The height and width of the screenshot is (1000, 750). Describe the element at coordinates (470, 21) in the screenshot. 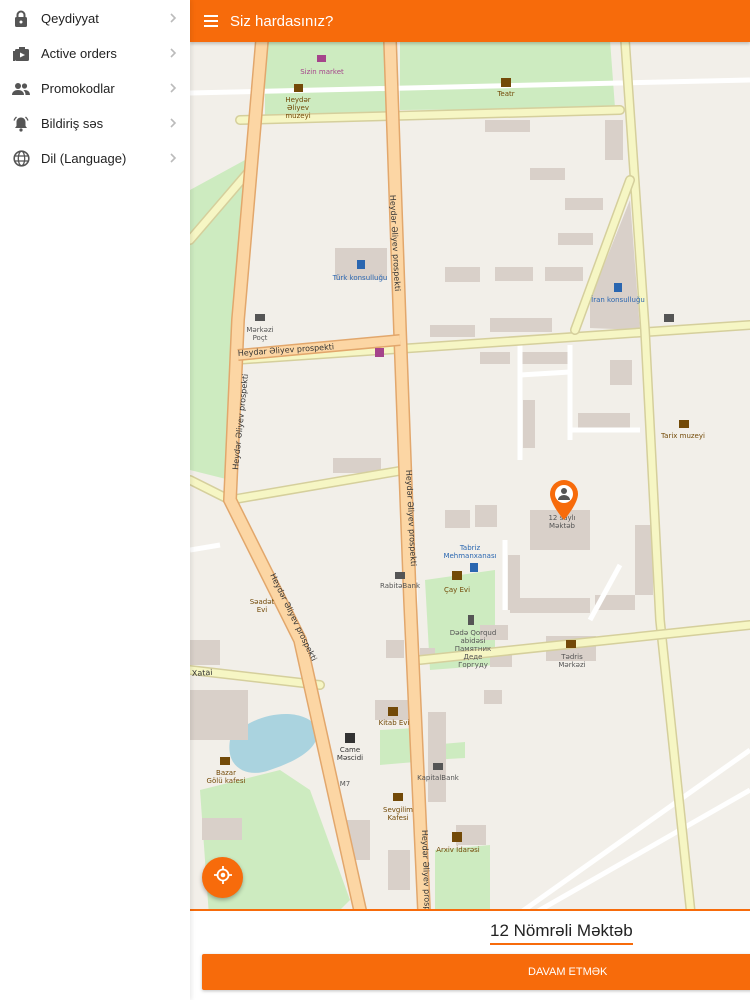

I see `top-app-bar: Siz hardasınız?` at that location.